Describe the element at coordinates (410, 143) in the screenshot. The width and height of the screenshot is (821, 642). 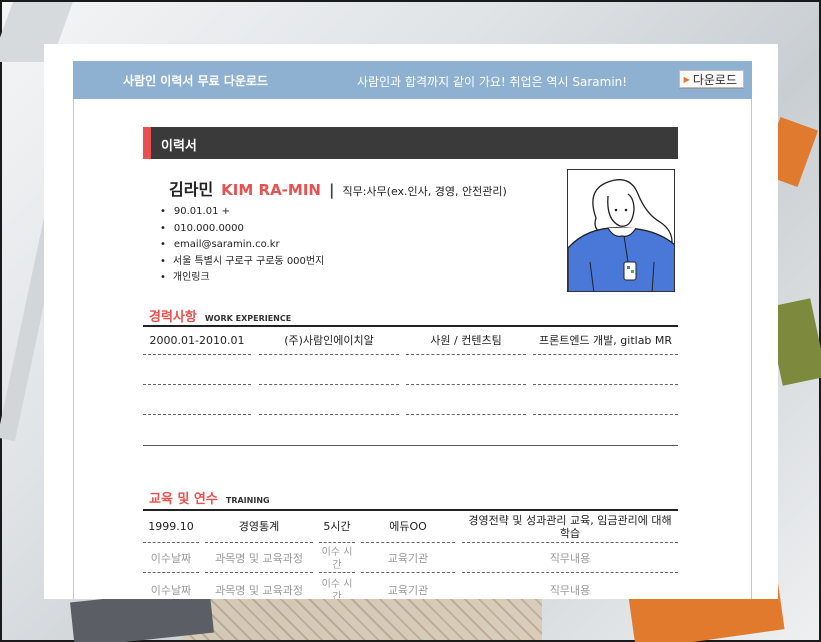
I see `resume-title: 이력서` at that location.